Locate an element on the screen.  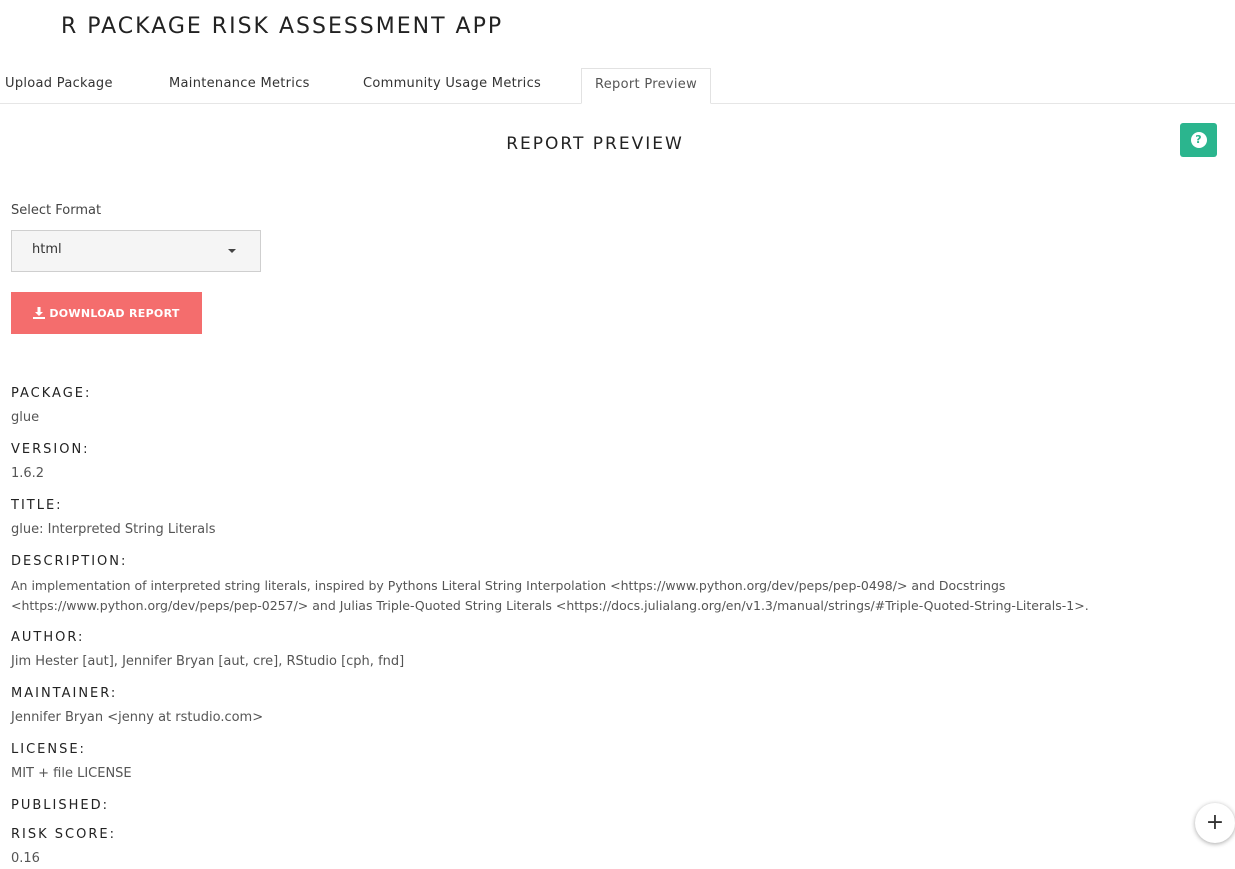
format-selected-value: html is located at coordinates (47, 249).